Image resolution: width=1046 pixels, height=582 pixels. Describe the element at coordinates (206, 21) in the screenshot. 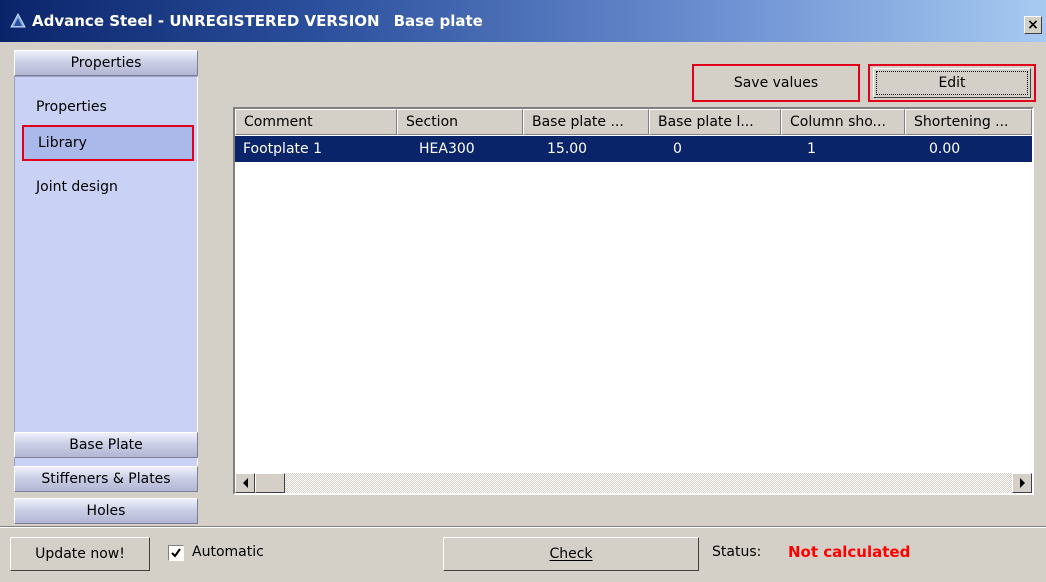

I see `window-title: Advance Steel - UNREGISTERED VERSION` at that location.